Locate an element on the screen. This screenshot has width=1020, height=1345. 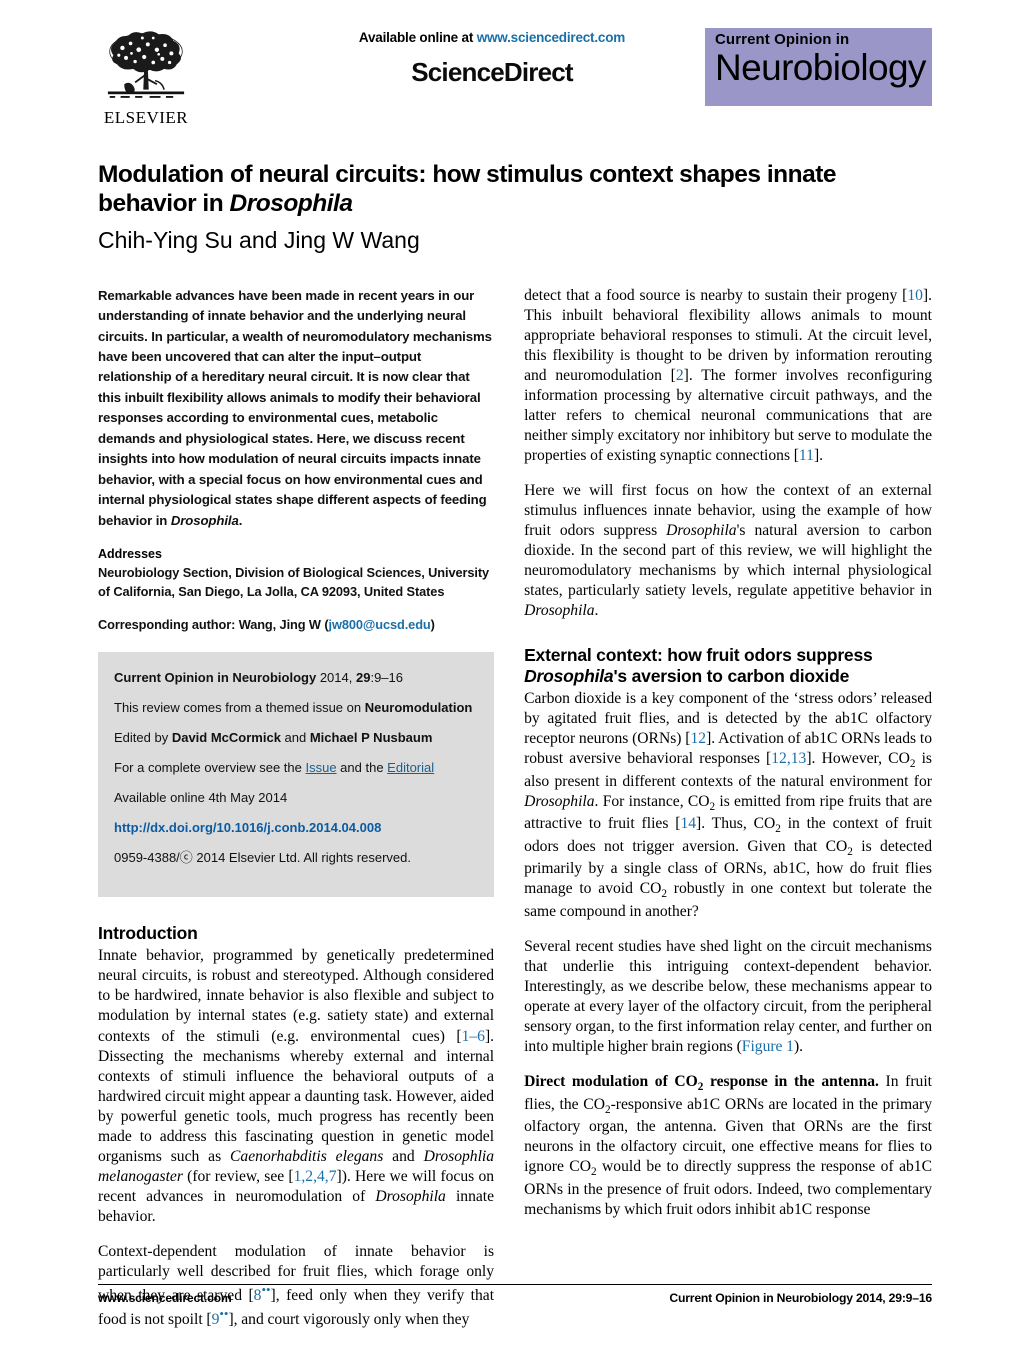
overview-conjunction: and the is located at coordinates (362, 768).